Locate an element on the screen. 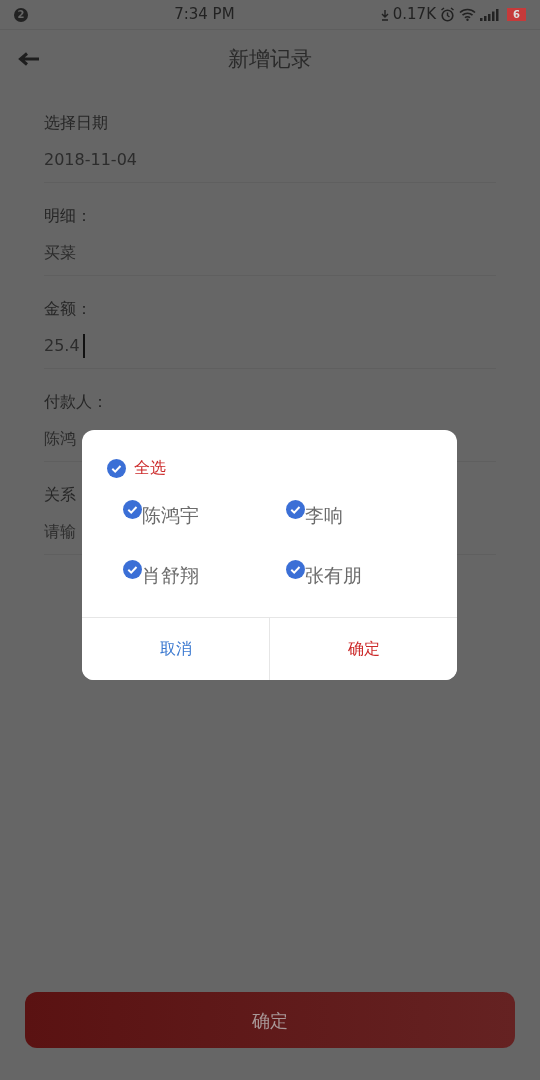 Image resolution: width=540 pixels, height=1080 pixels. input-field: 请输 is located at coordinates (62, 532).